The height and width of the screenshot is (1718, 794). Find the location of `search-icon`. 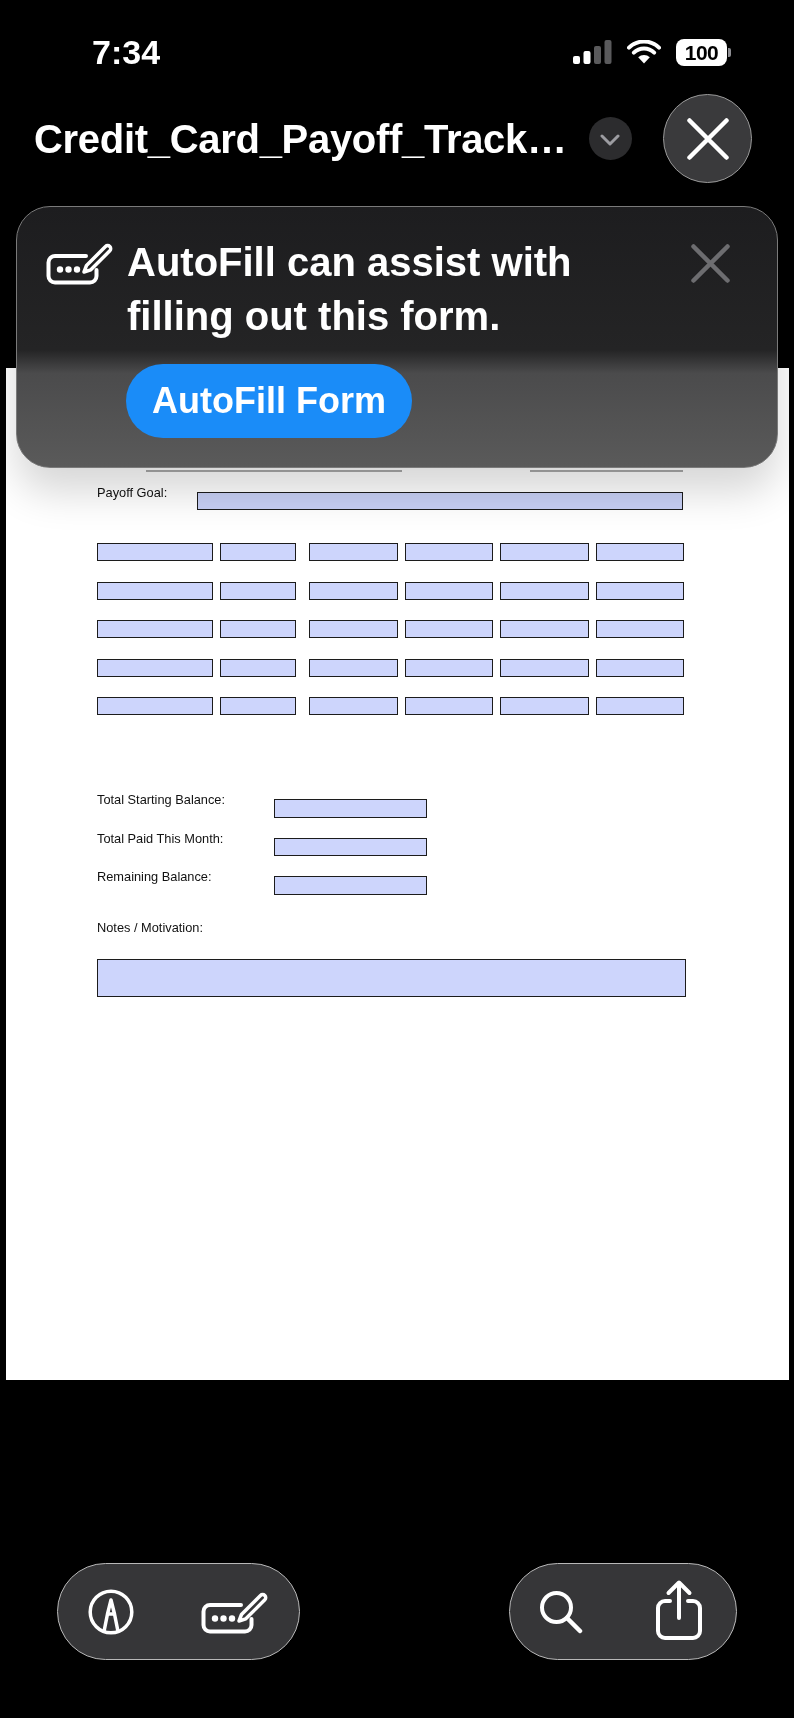

search-icon is located at coordinates (561, 1611).